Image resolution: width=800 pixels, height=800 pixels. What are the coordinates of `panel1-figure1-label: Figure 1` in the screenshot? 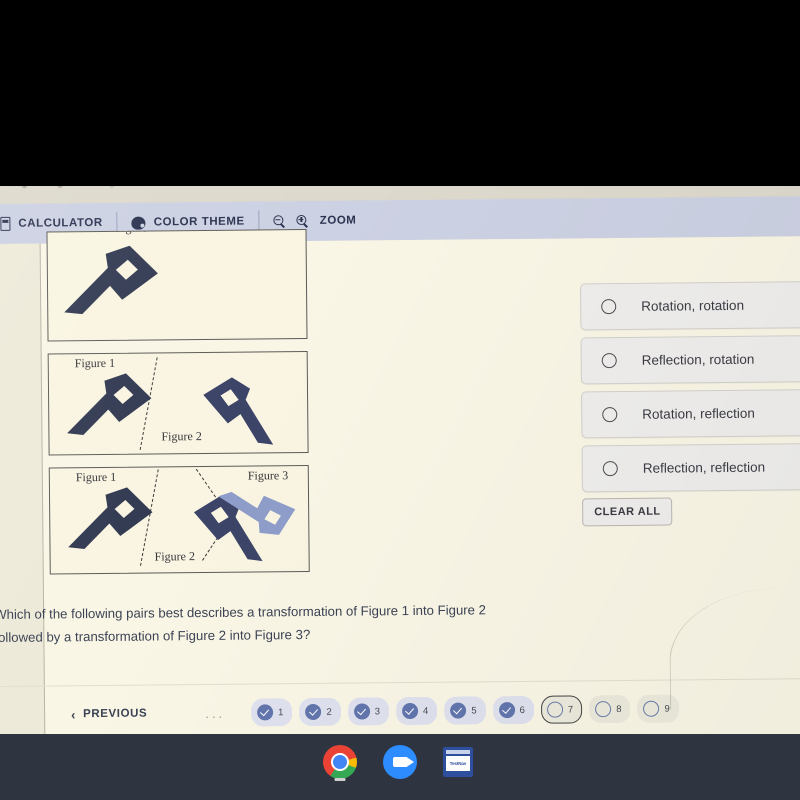 It's located at (135, 232).